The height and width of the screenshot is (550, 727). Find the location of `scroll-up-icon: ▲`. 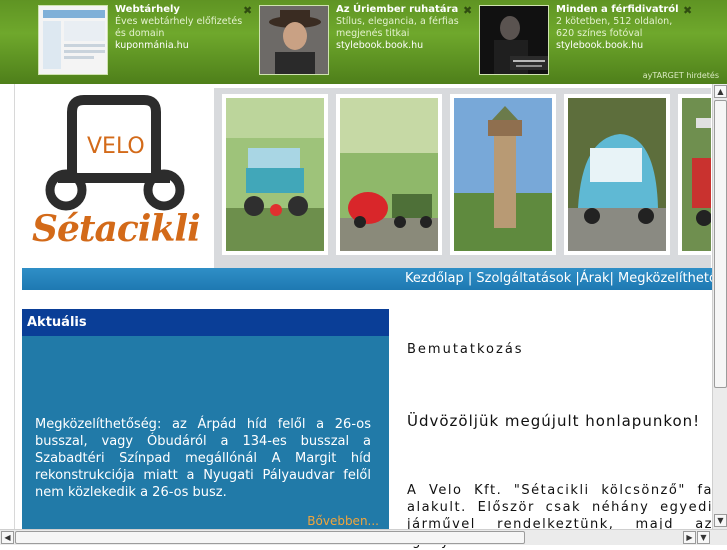

scroll-up-icon: ▲ is located at coordinates (720, 91).